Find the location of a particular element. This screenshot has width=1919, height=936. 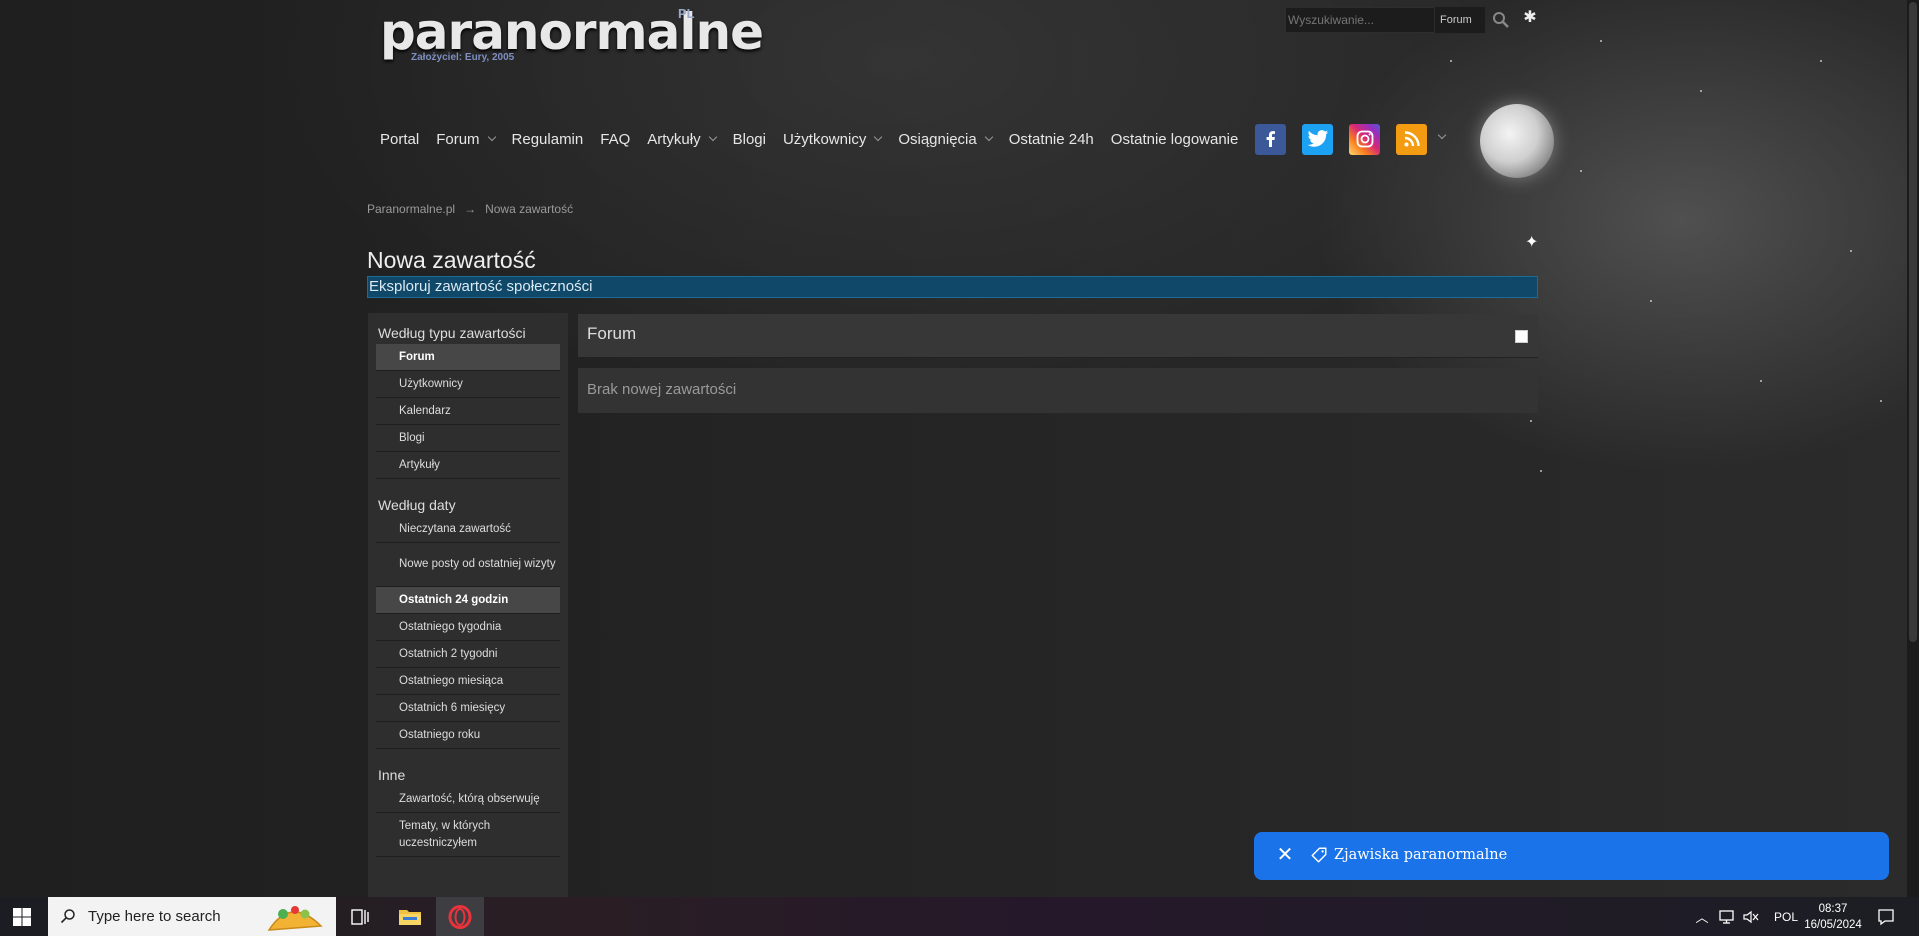

close-icon: ✕ is located at coordinates (1285, 855).